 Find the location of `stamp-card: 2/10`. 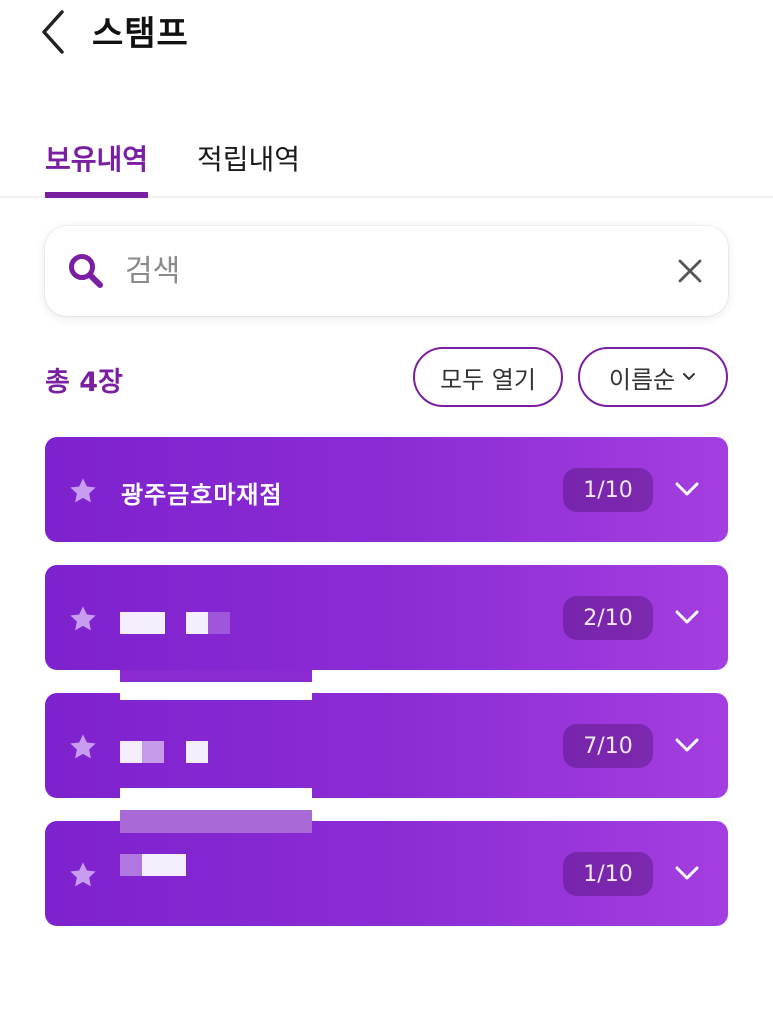

stamp-card: 2/10 is located at coordinates (386, 617).